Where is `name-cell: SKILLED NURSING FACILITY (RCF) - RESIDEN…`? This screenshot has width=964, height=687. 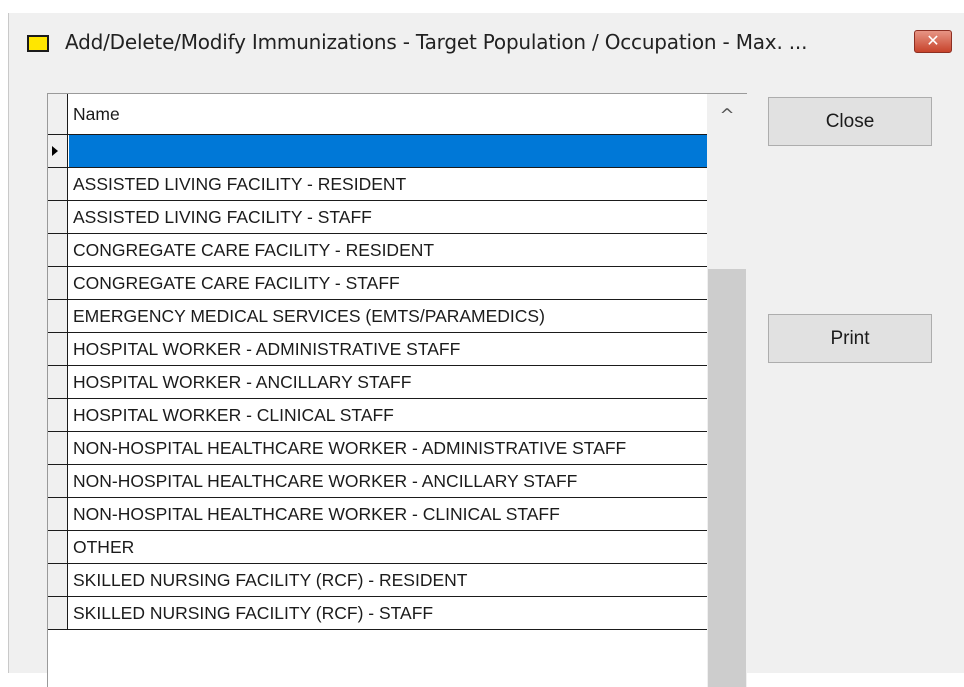
name-cell: SKILLED NURSING FACILITY (RCF) - RESIDEN… is located at coordinates (388, 580).